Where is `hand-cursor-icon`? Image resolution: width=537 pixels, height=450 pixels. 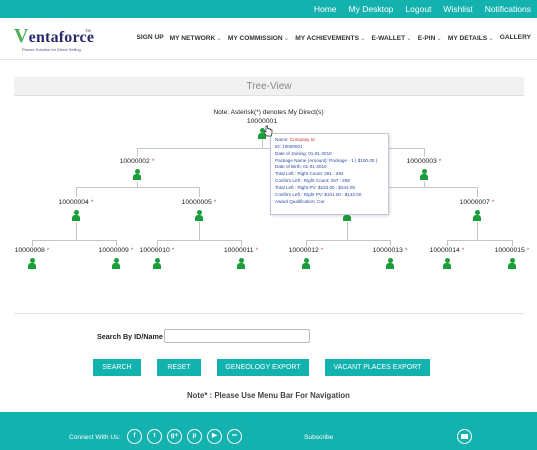 hand-cursor-icon is located at coordinates (268, 131).